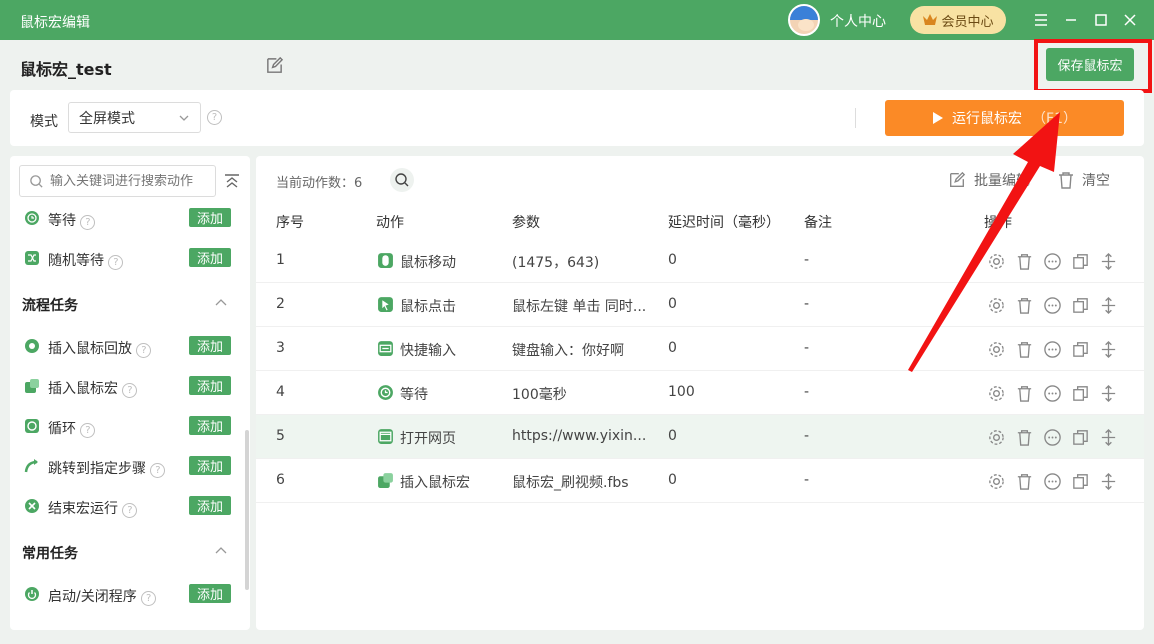  I want to click on sidebar-scrollbar, so click(247, 510).